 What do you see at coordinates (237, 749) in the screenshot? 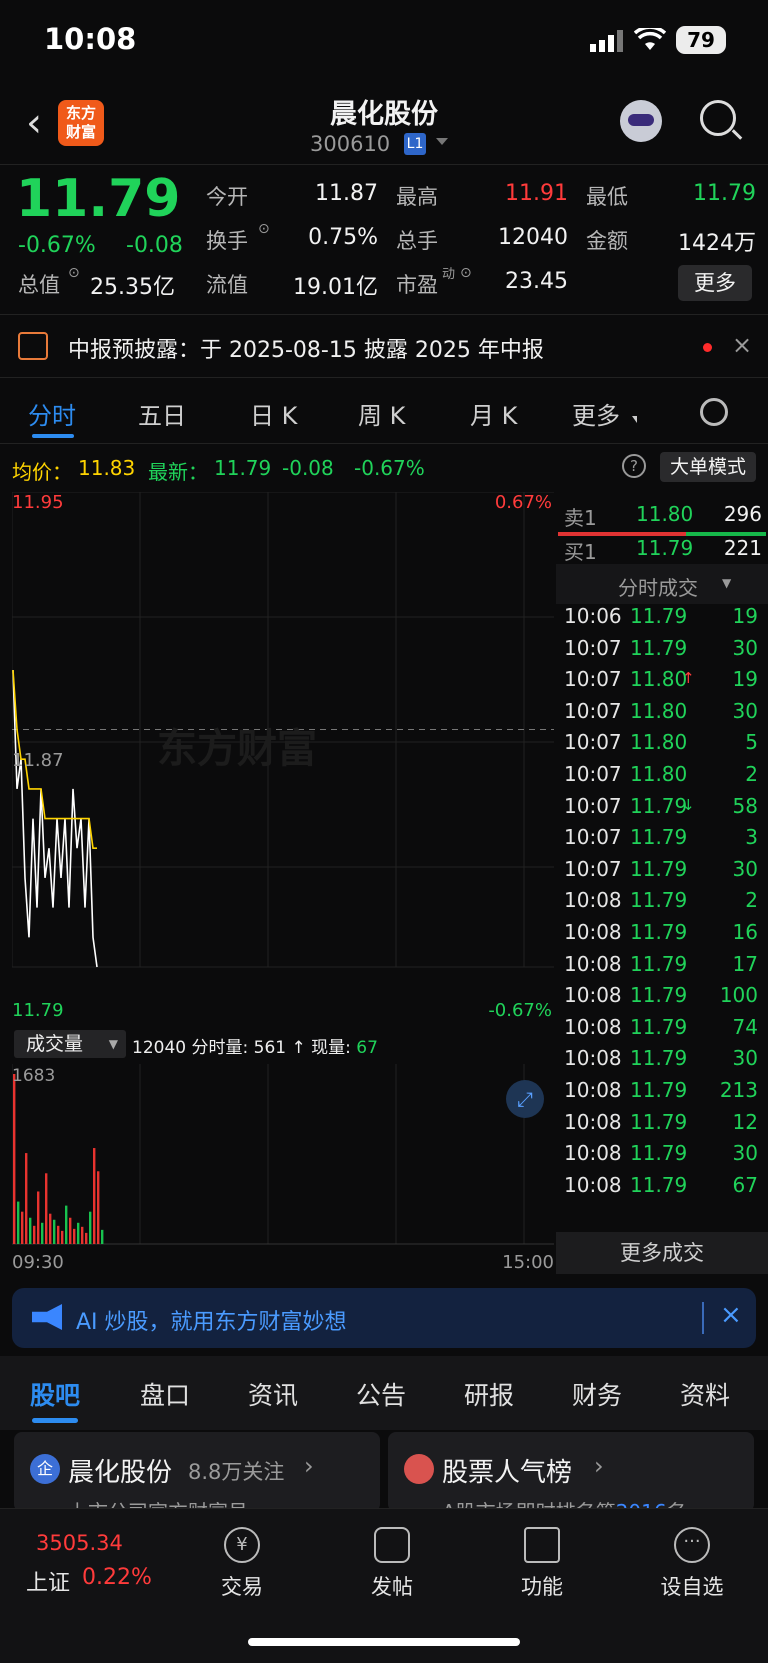
I see `watermark: 东方财富` at bounding box center [237, 749].